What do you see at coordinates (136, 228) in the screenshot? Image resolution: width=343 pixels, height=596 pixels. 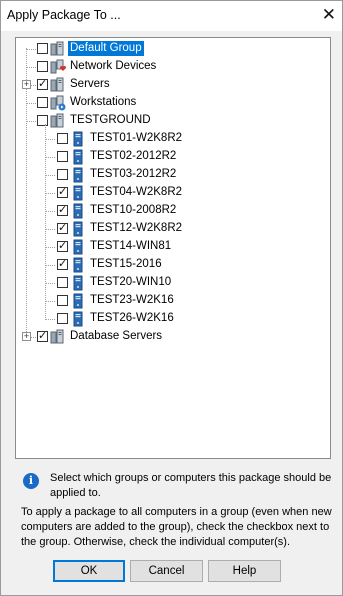 I see `computer-label: TEST12-W2K8R2` at bounding box center [136, 228].